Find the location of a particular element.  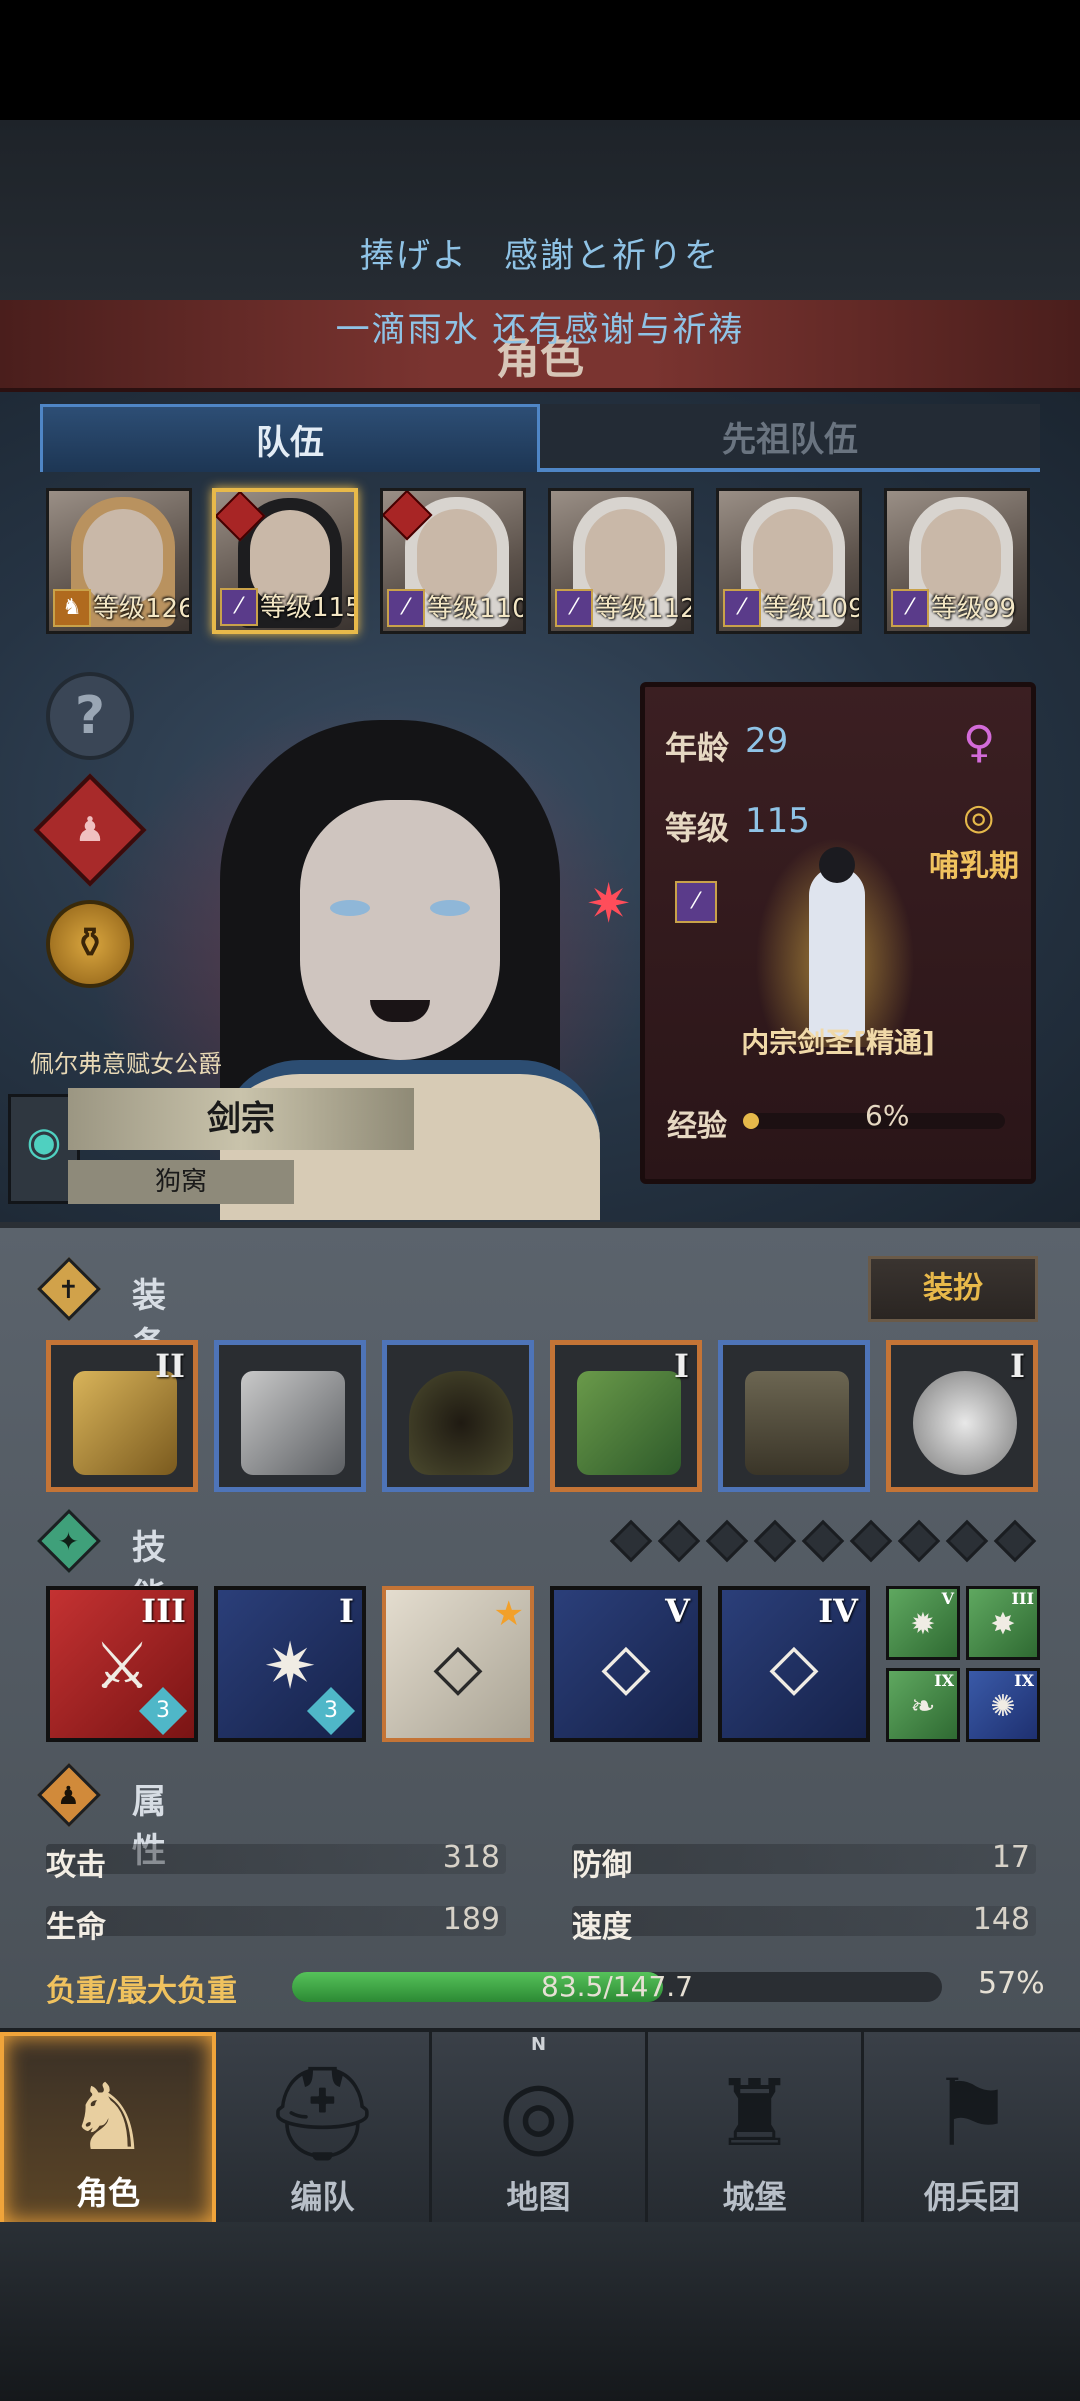

passive-skills: V ✹ III ✸ IX ❧ IX ✺ is located at coordinates (963, 1664).